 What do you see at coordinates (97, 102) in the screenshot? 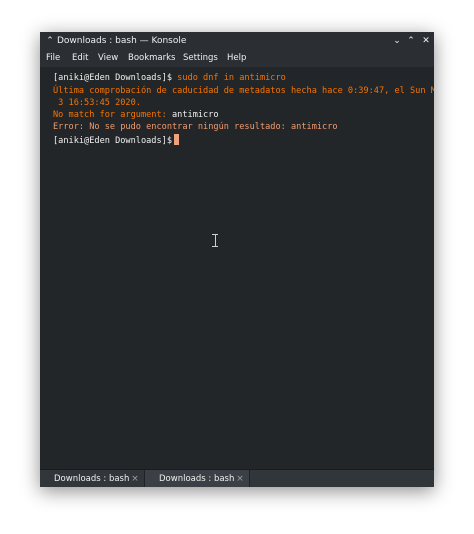
I see `terminal-line-metadata-date: 3 16:53:45 2020.` at bounding box center [97, 102].